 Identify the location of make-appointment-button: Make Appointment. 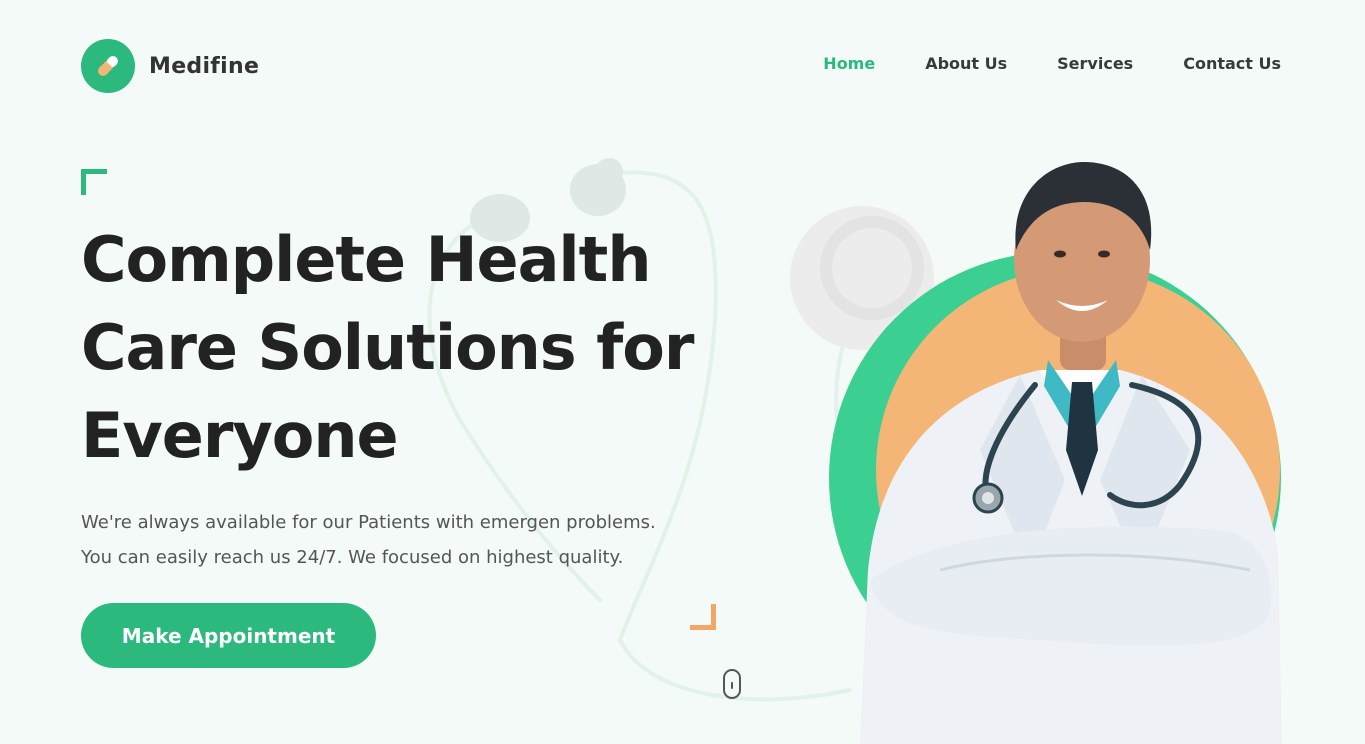
(228, 635).